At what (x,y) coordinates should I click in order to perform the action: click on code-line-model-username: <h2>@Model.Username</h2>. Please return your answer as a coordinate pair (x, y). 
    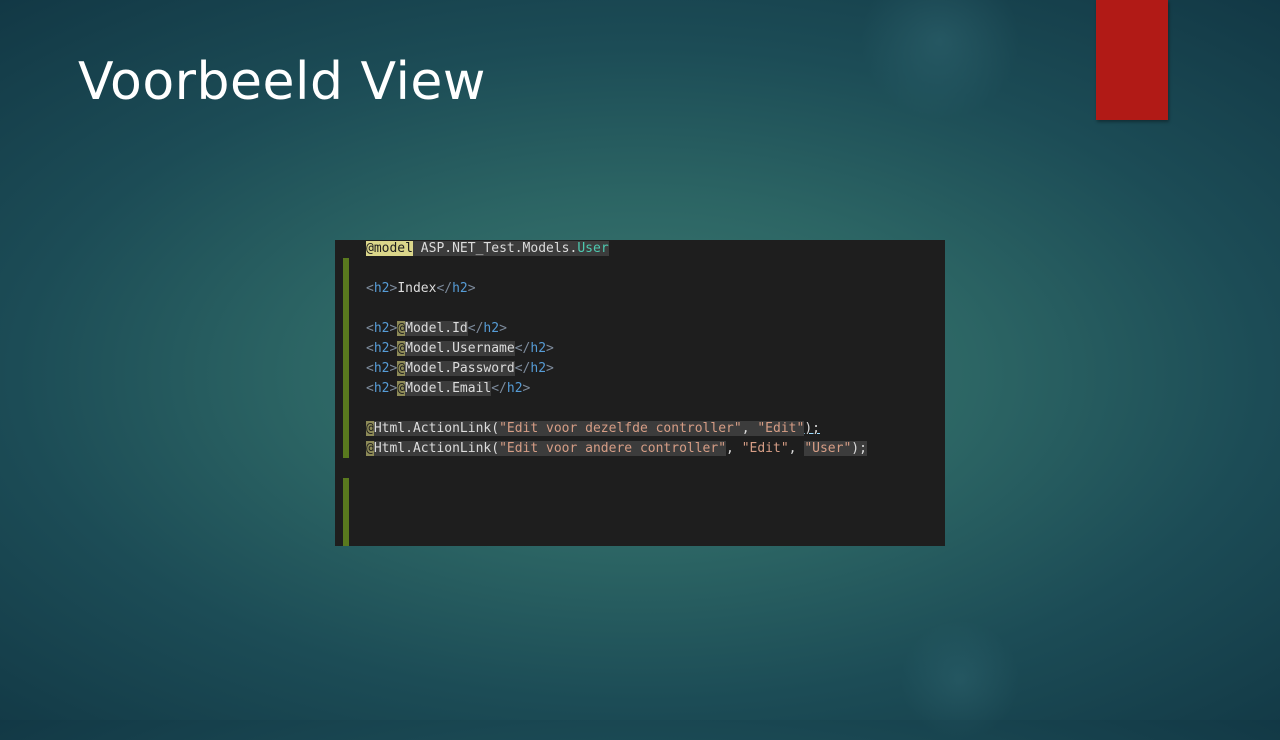
    Looking at the image, I should click on (460, 348).